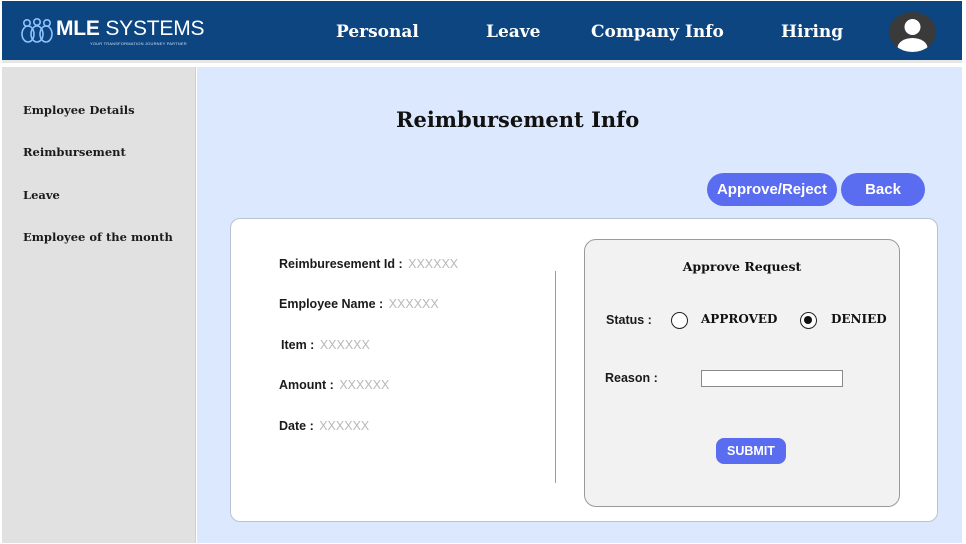 The image size is (966, 544). Describe the element at coordinates (325, 345) in the screenshot. I see `field-item: Item : XXXXXX` at that location.